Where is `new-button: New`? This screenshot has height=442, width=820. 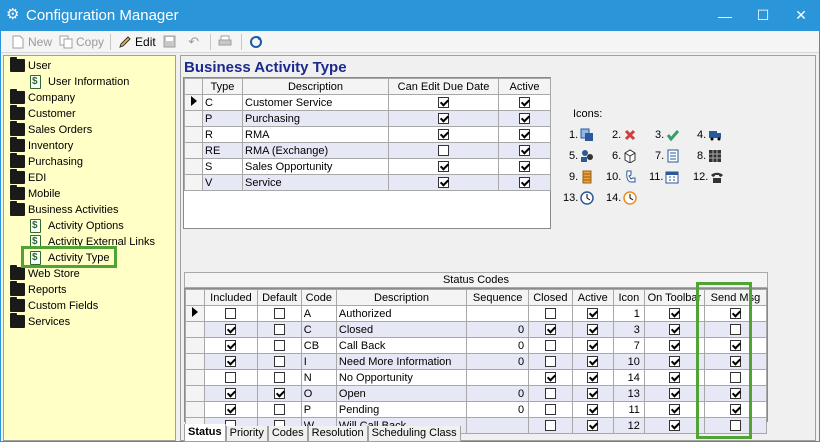 new-button: New is located at coordinates (31, 42).